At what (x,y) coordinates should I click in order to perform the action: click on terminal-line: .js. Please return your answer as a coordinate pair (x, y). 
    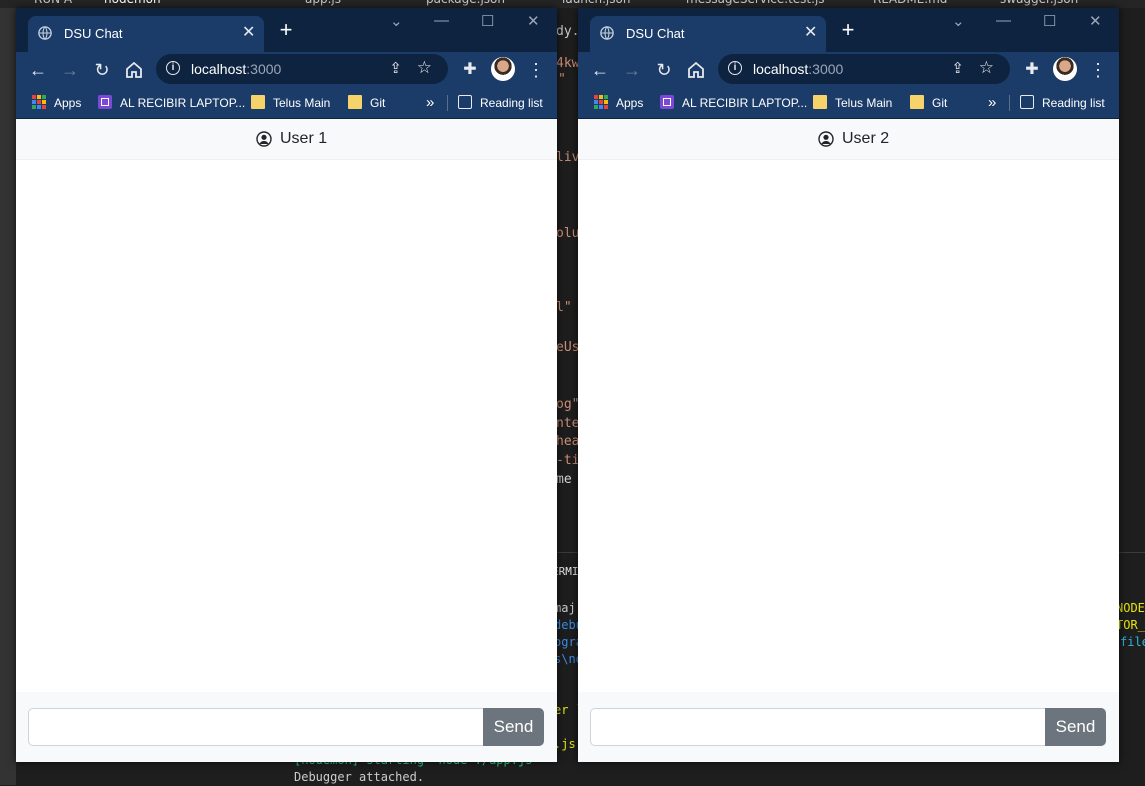
    Looking at the image, I should click on (565, 744).